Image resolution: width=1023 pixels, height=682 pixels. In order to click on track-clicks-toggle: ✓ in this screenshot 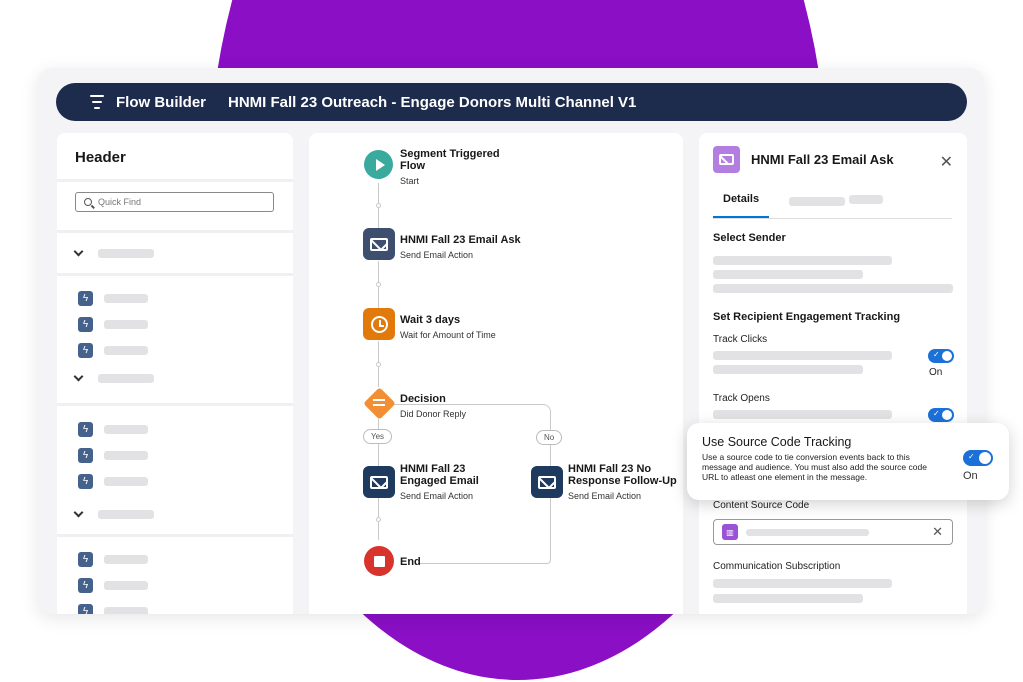, I will do `click(941, 356)`.